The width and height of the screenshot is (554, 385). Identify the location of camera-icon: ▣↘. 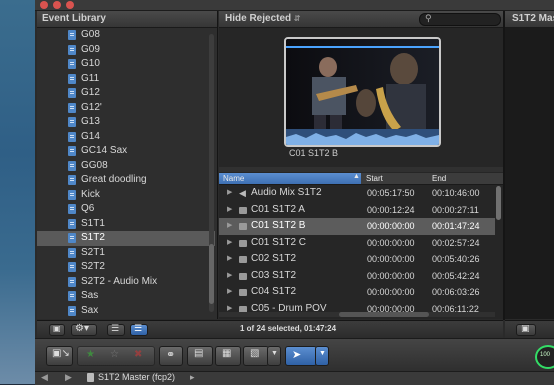
(61, 353).